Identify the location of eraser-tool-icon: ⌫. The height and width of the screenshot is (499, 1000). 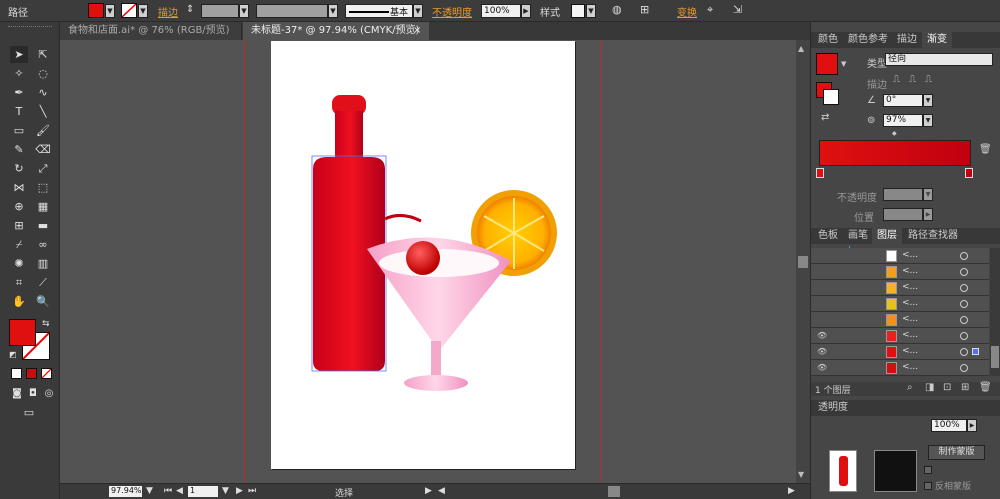
(43, 149).